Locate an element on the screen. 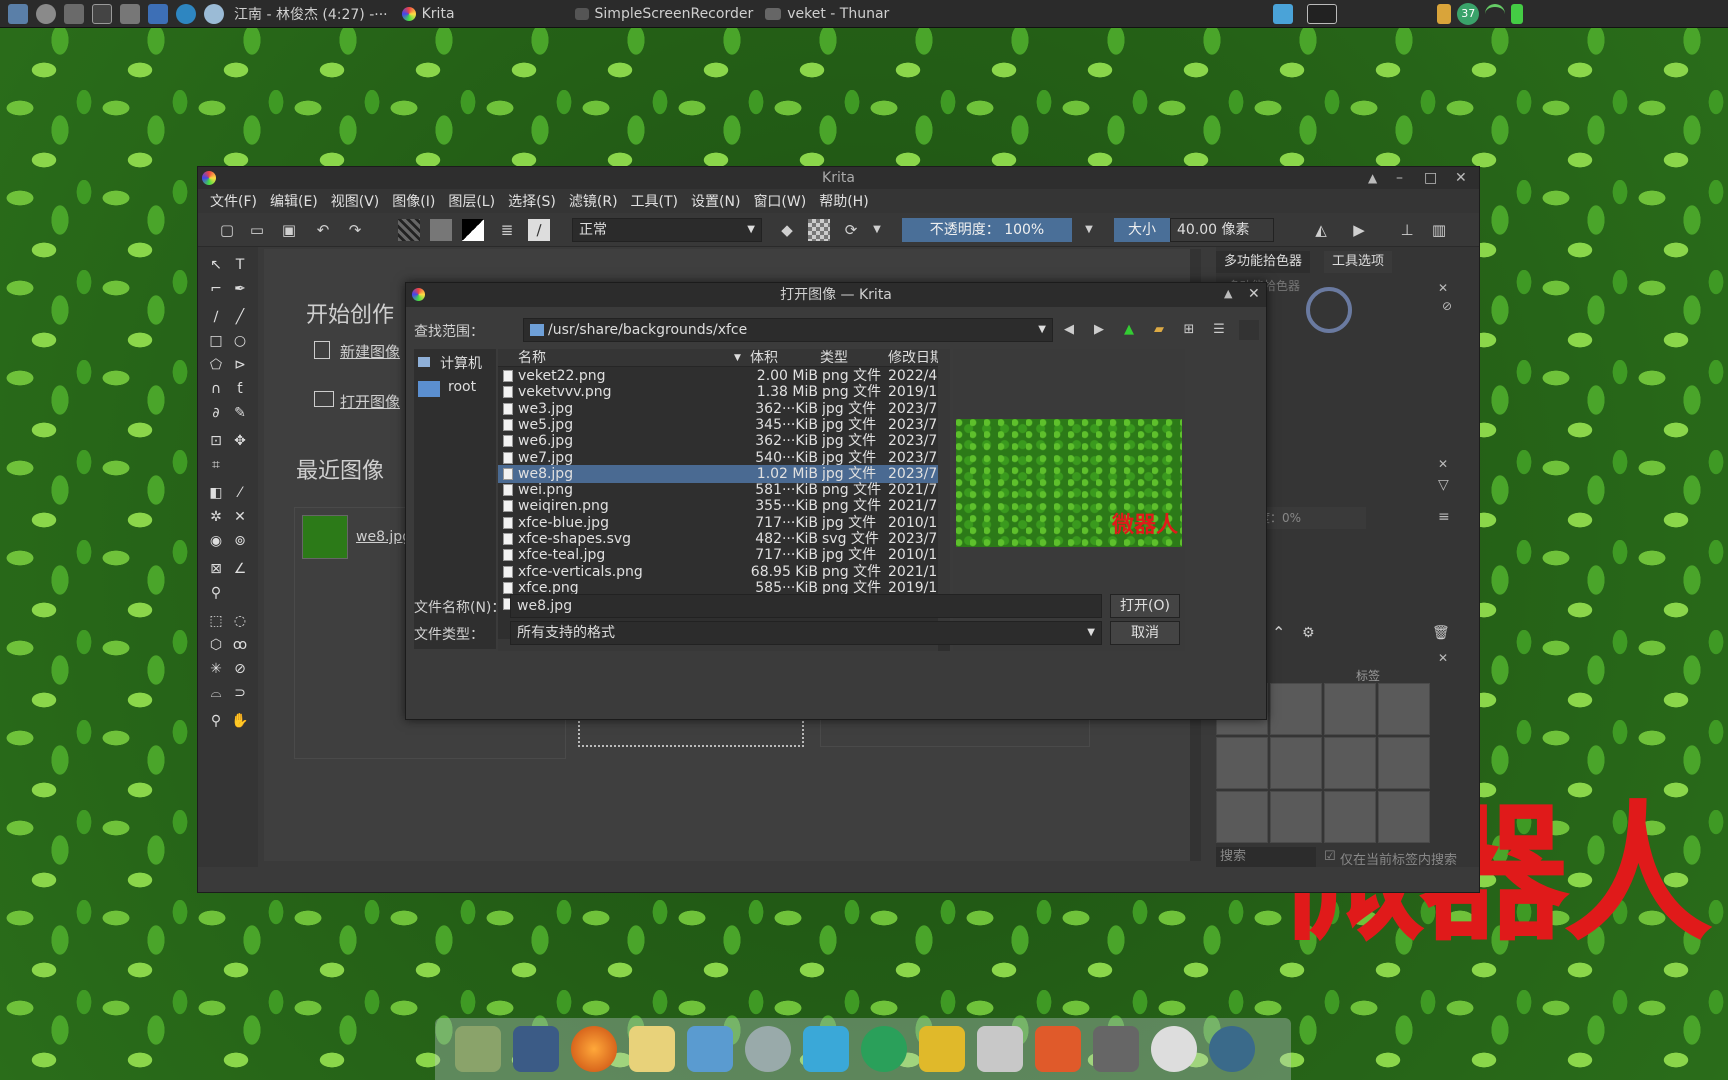  polygon-tool-icon: ⬠ is located at coordinates (216, 365).